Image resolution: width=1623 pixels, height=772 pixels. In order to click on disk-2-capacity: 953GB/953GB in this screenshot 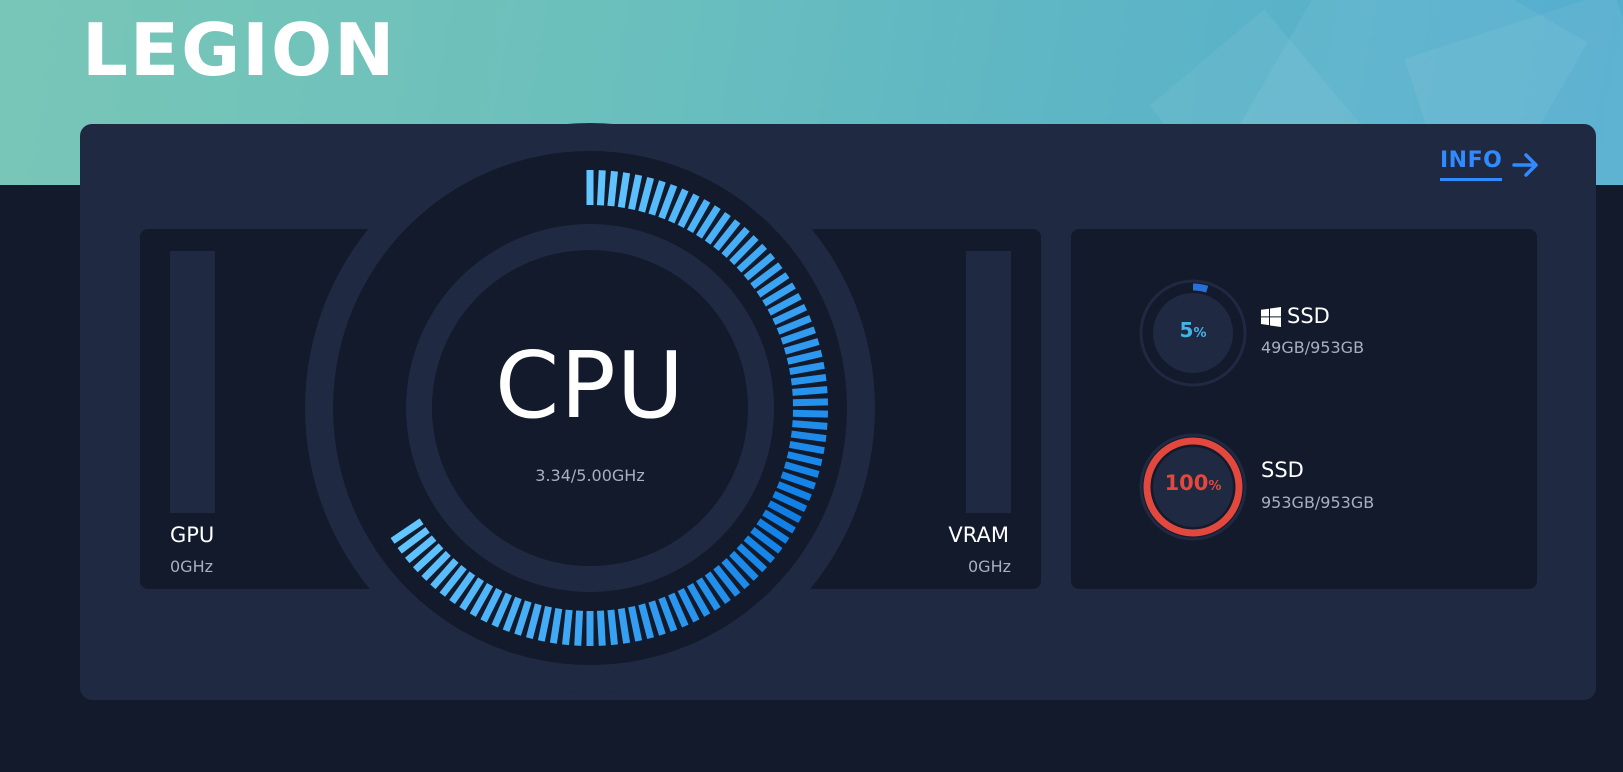, I will do `click(1318, 502)`.